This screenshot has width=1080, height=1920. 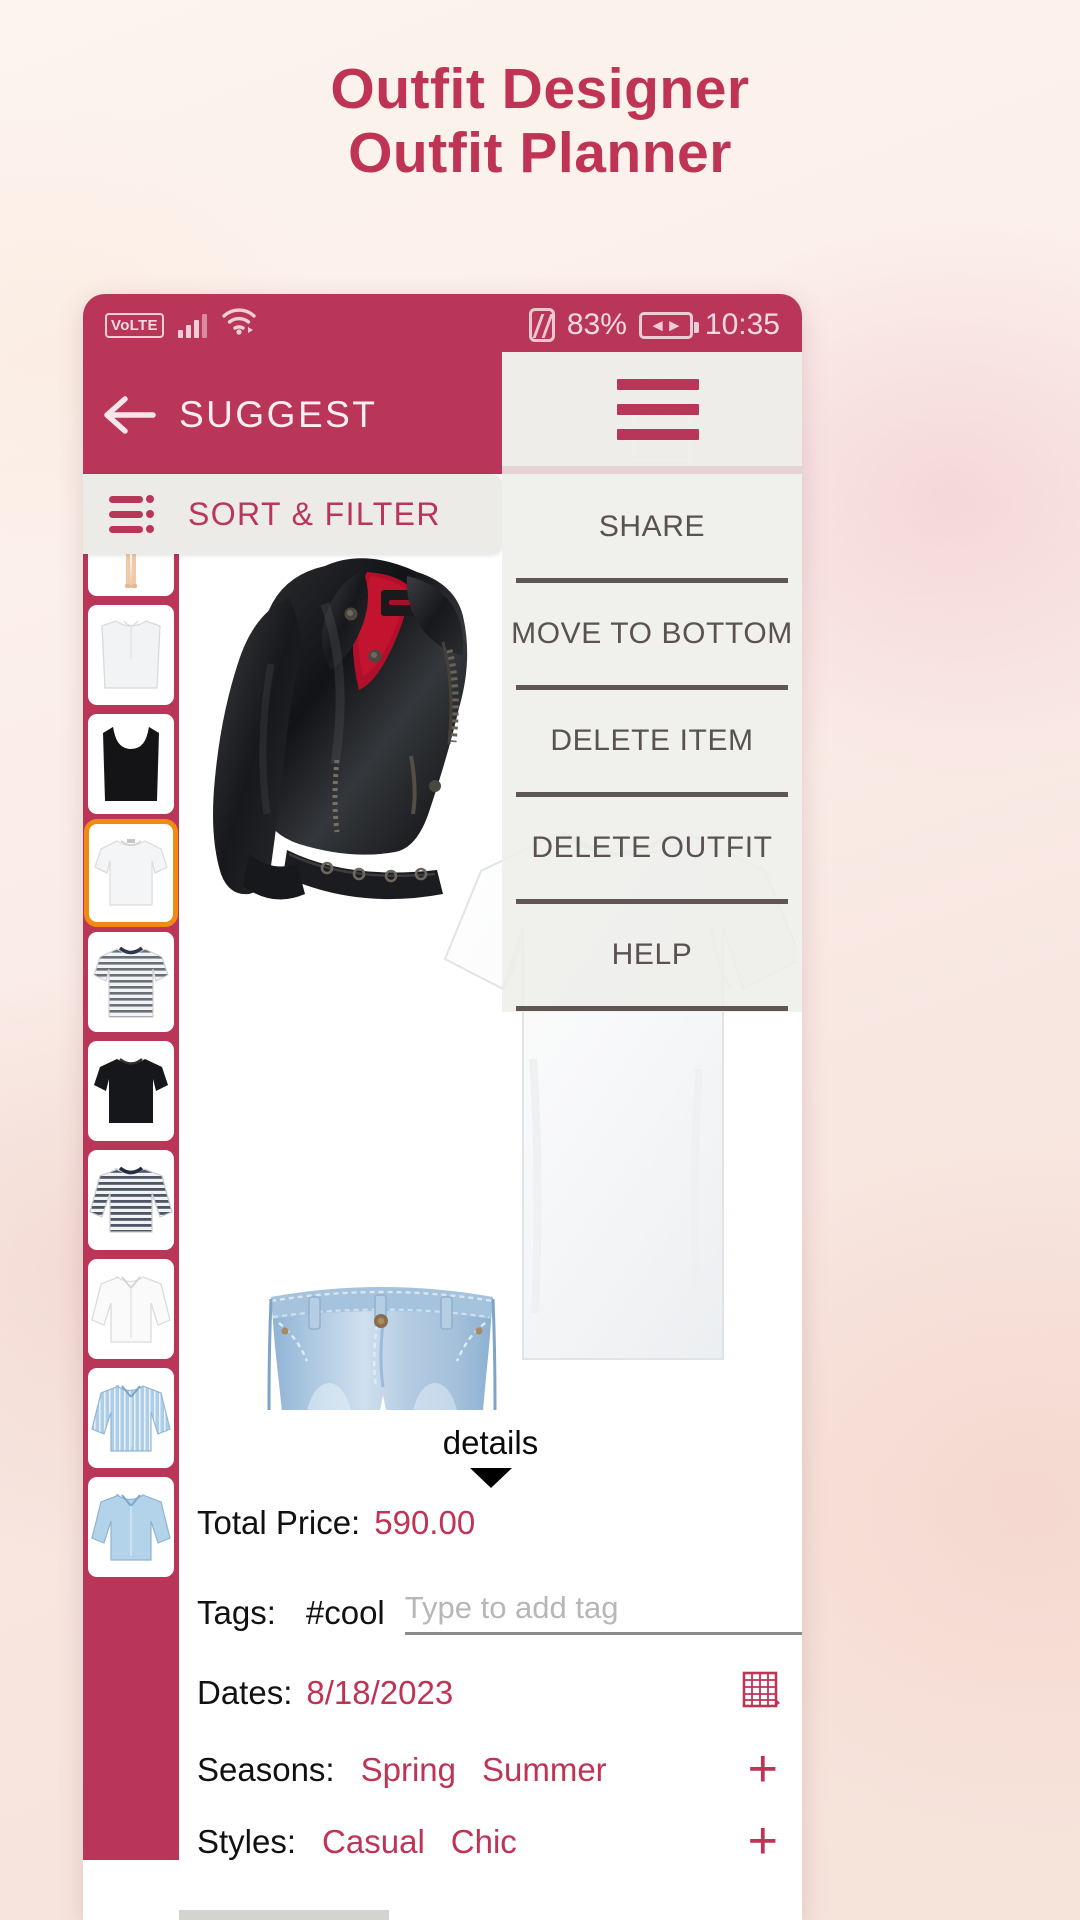 I want to click on dates-row: Dates: 8/18/2023, so click(x=490, y=1693).